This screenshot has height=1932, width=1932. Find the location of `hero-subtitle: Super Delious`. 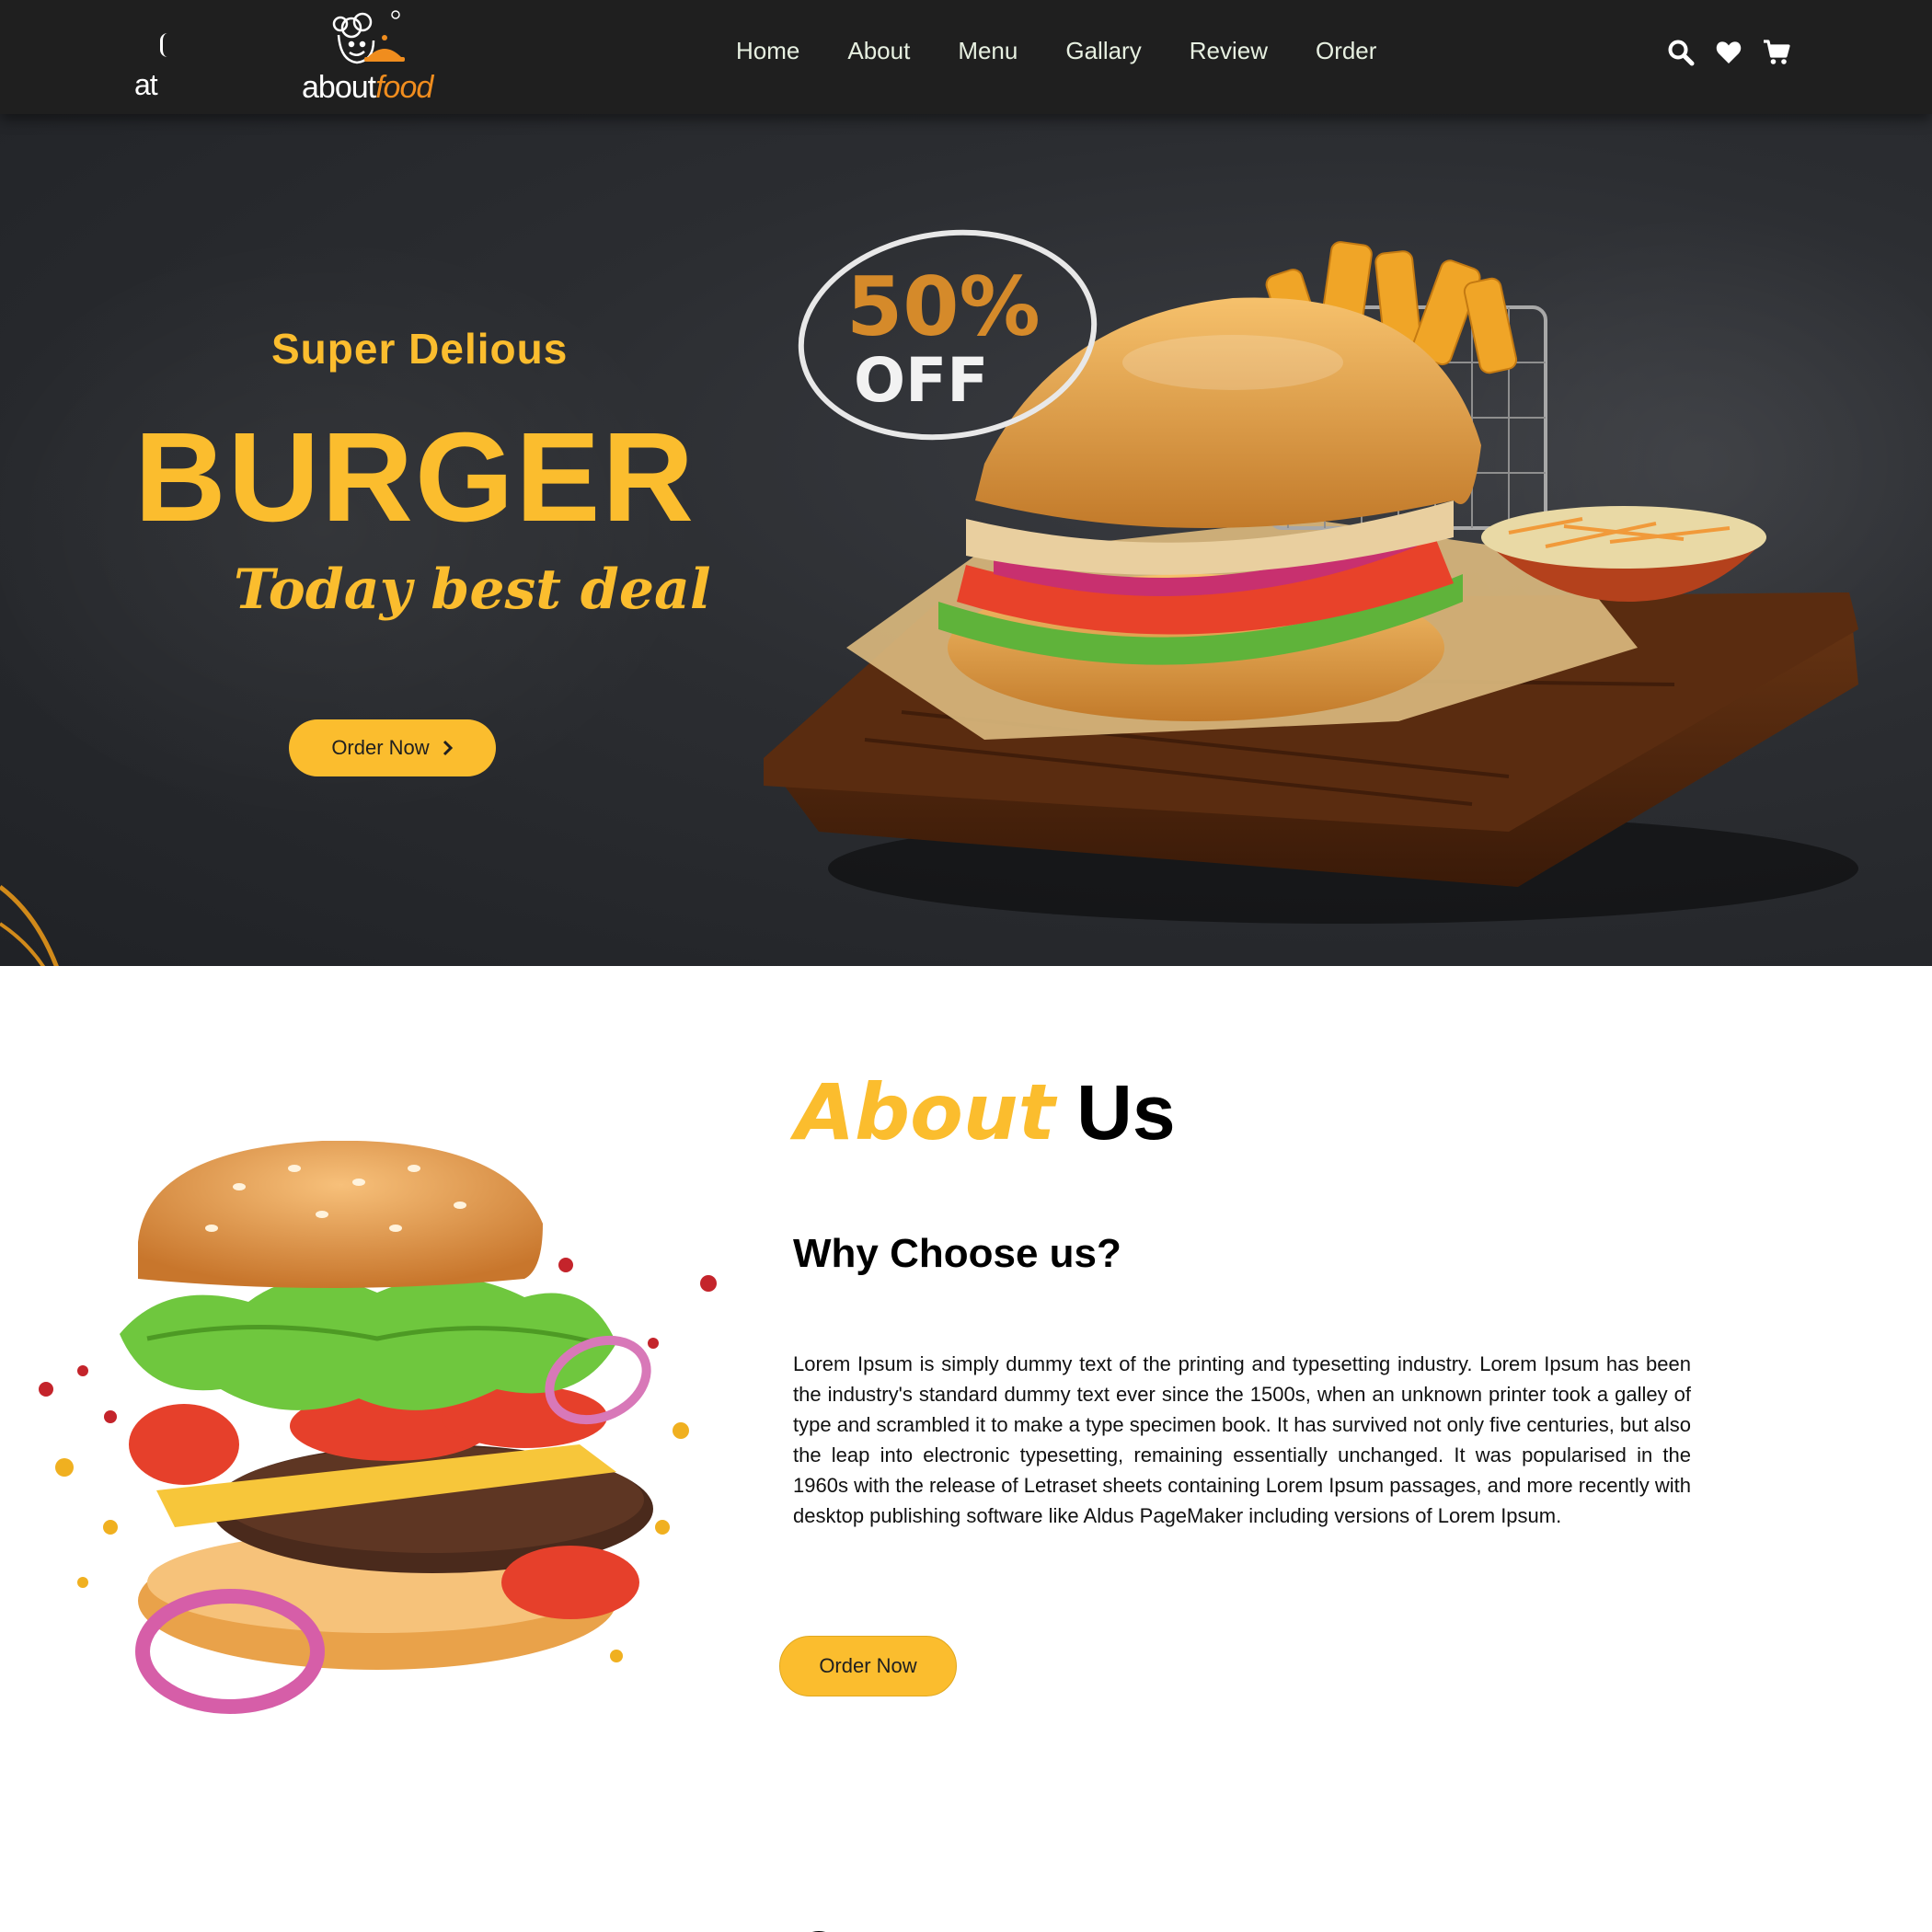

hero-subtitle: Super Delious is located at coordinates (420, 349).